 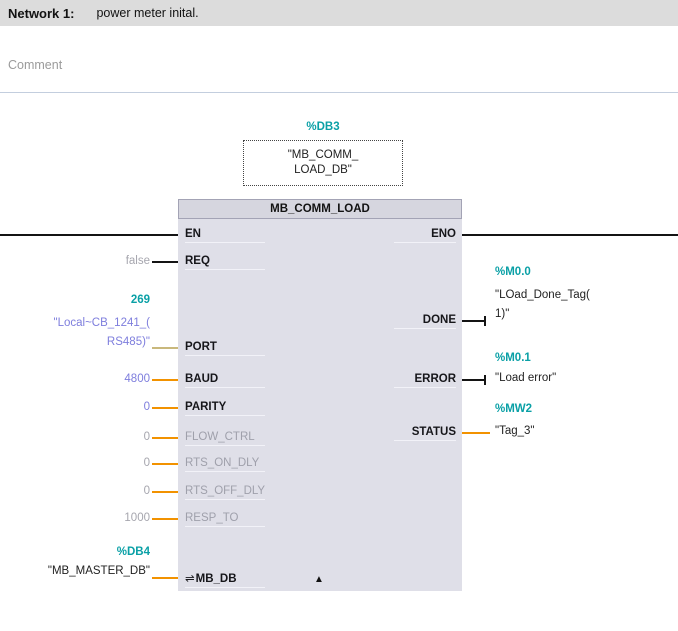 I want to click on mb-db-wire, so click(x=165, y=578).